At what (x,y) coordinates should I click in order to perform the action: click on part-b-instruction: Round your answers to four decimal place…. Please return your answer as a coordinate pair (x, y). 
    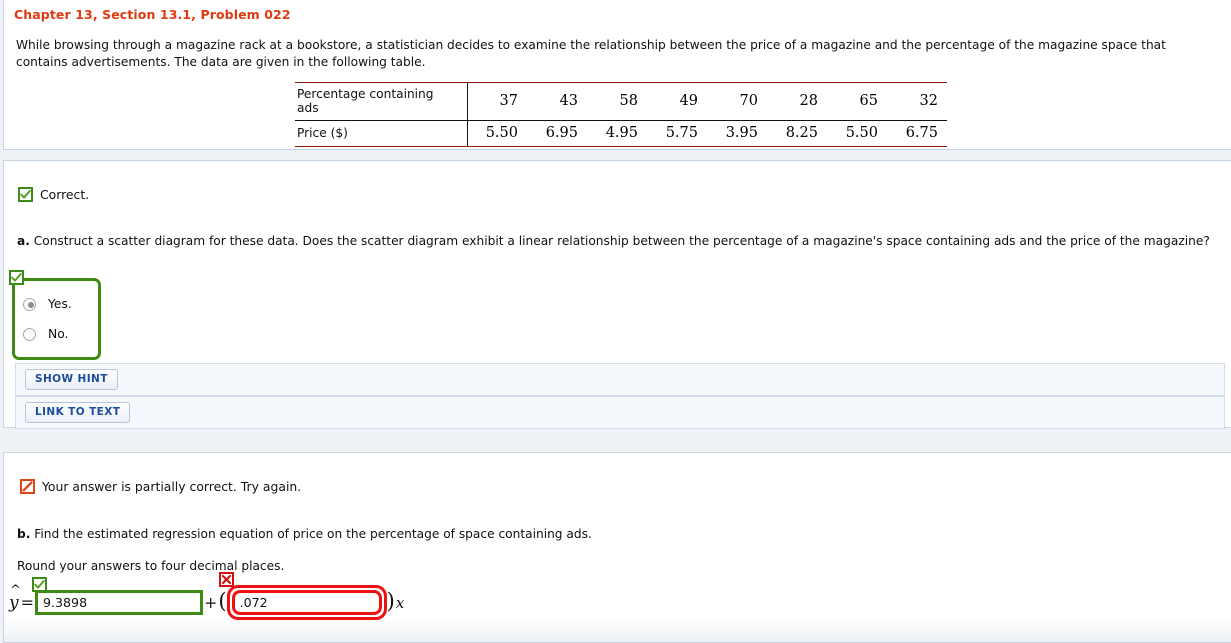
    Looking at the image, I should click on (151, 566).